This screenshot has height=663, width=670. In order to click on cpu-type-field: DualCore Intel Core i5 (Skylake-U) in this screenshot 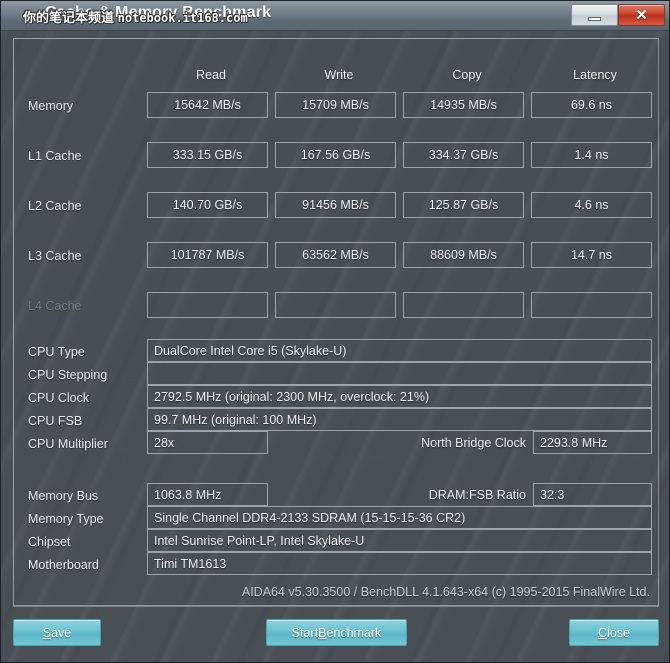, I will do `click(399, 350)`.